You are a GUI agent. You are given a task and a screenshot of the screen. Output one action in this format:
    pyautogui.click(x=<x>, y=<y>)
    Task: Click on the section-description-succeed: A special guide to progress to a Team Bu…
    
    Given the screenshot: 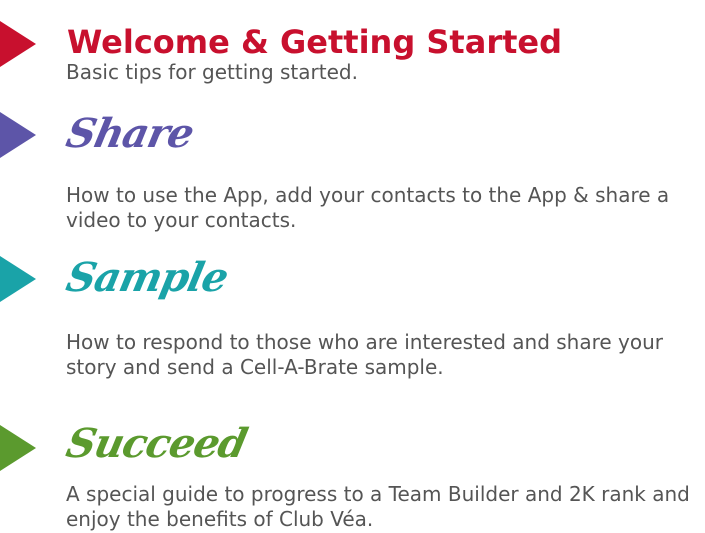 What is the action you would take?
    pyautogui.click(x=378, y=506)
    